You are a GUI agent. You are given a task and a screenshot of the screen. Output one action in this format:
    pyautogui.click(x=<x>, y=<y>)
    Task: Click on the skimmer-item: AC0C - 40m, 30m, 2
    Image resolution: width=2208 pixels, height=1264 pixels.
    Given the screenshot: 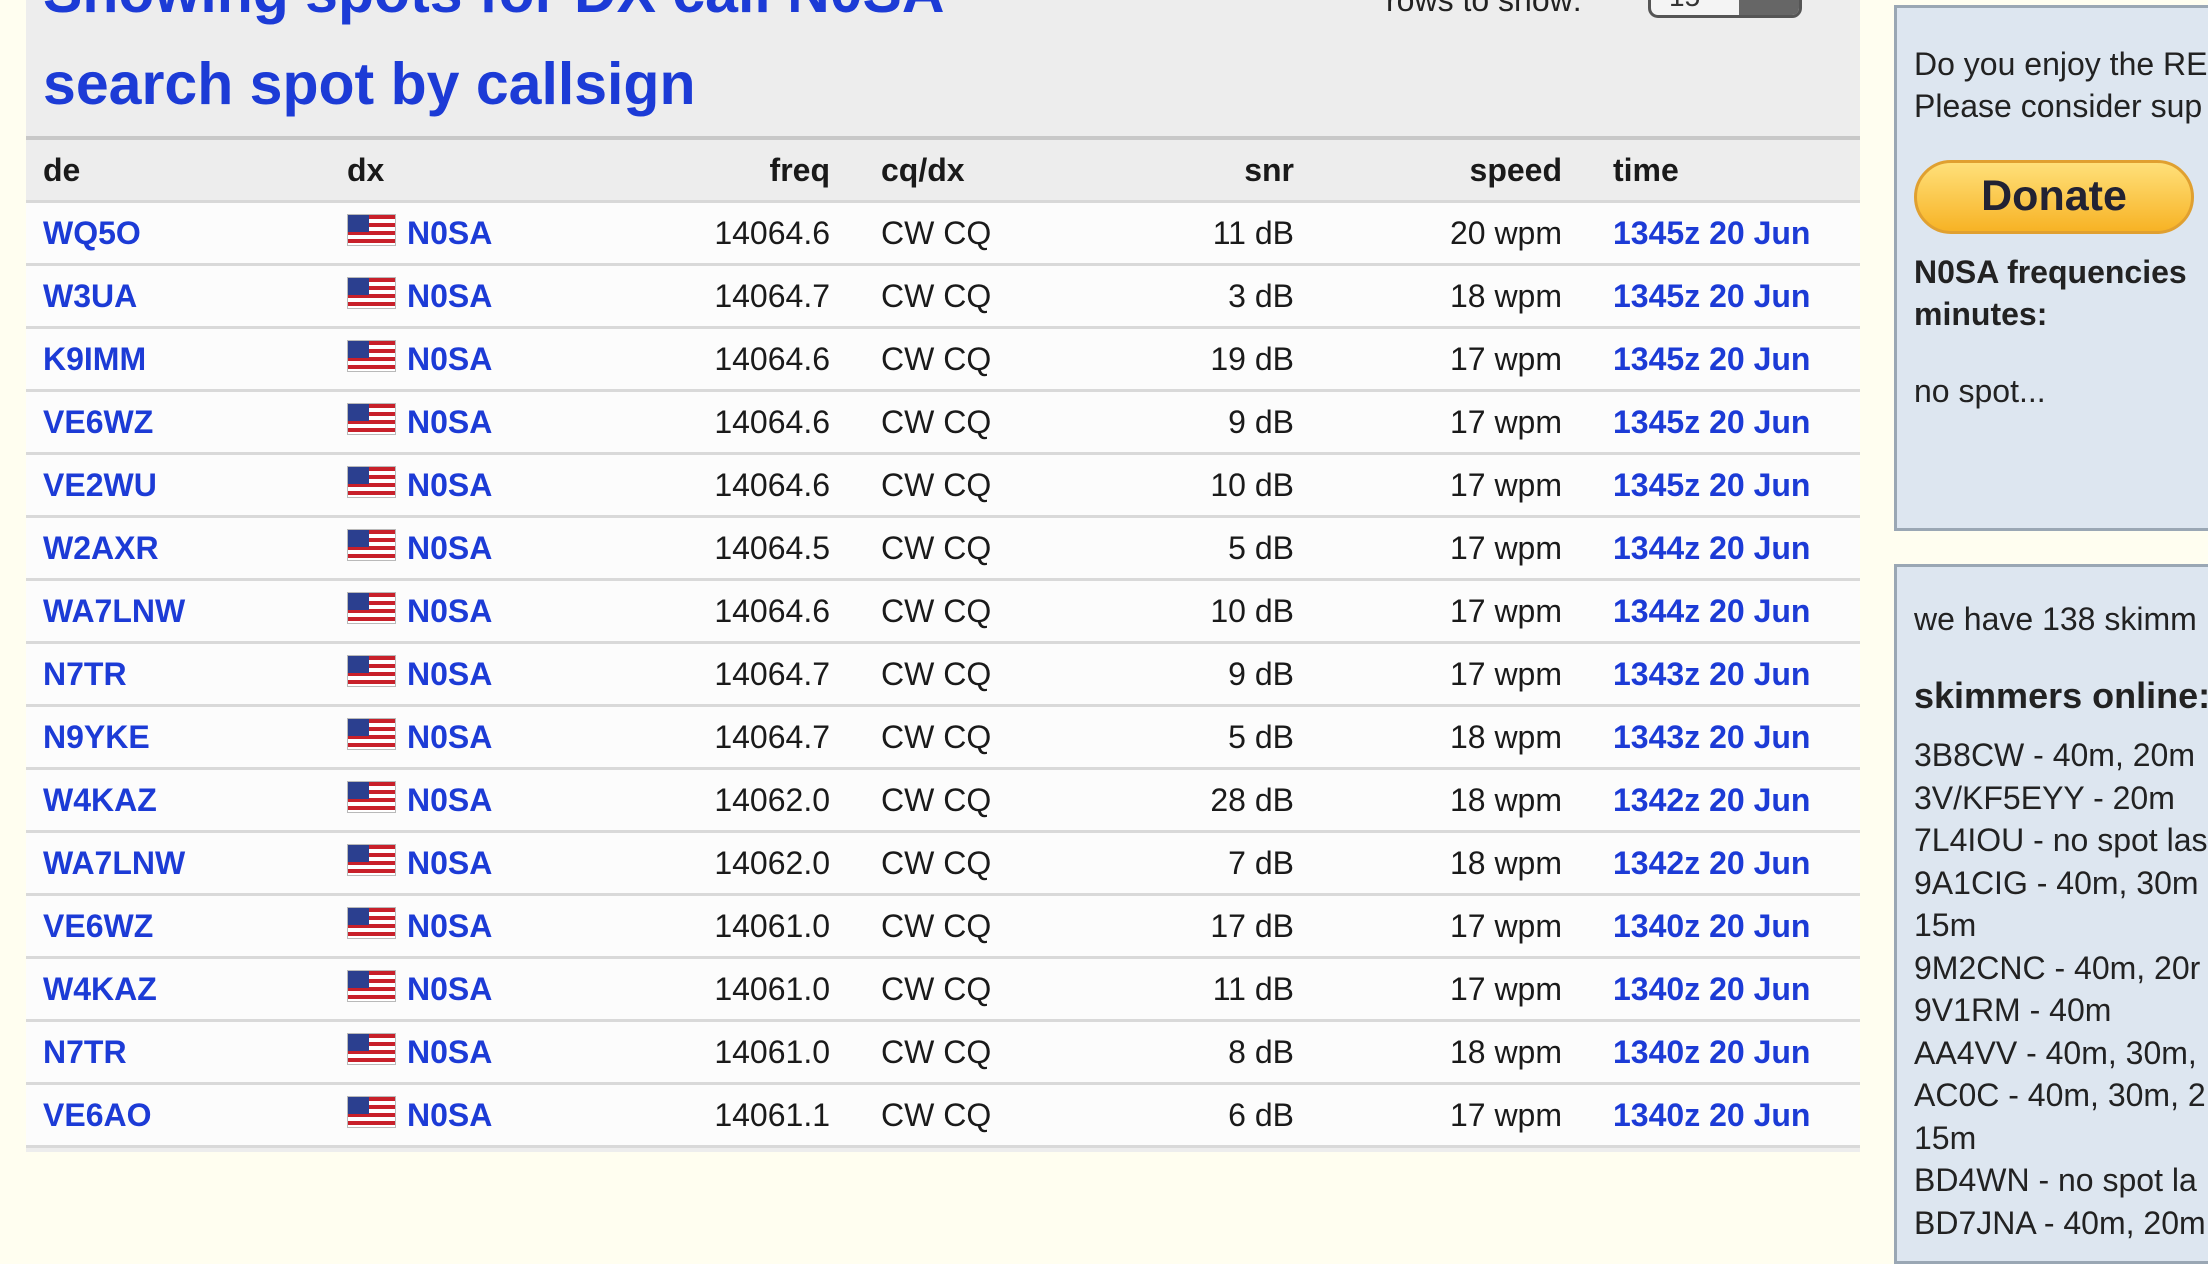 What is the action you would take?
    pyautogui.click(x=2060, y=1095)
    